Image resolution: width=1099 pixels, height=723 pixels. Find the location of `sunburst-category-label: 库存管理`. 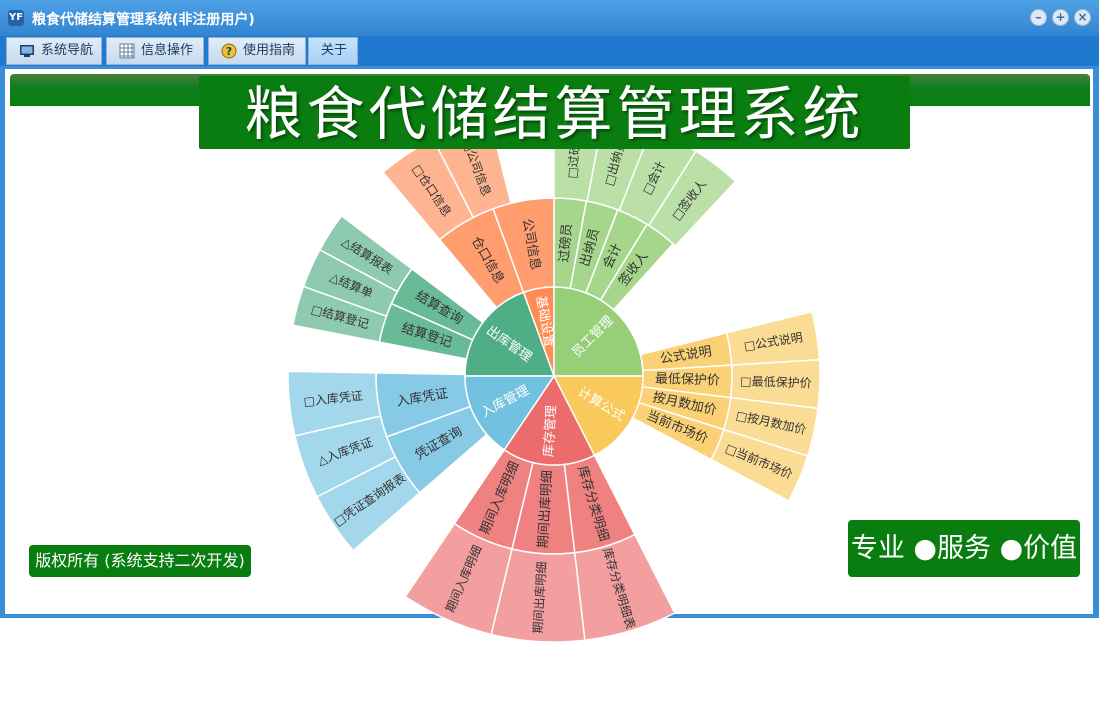

sunburst-category-label: 库存管理 is located at coordinates (550, 431).